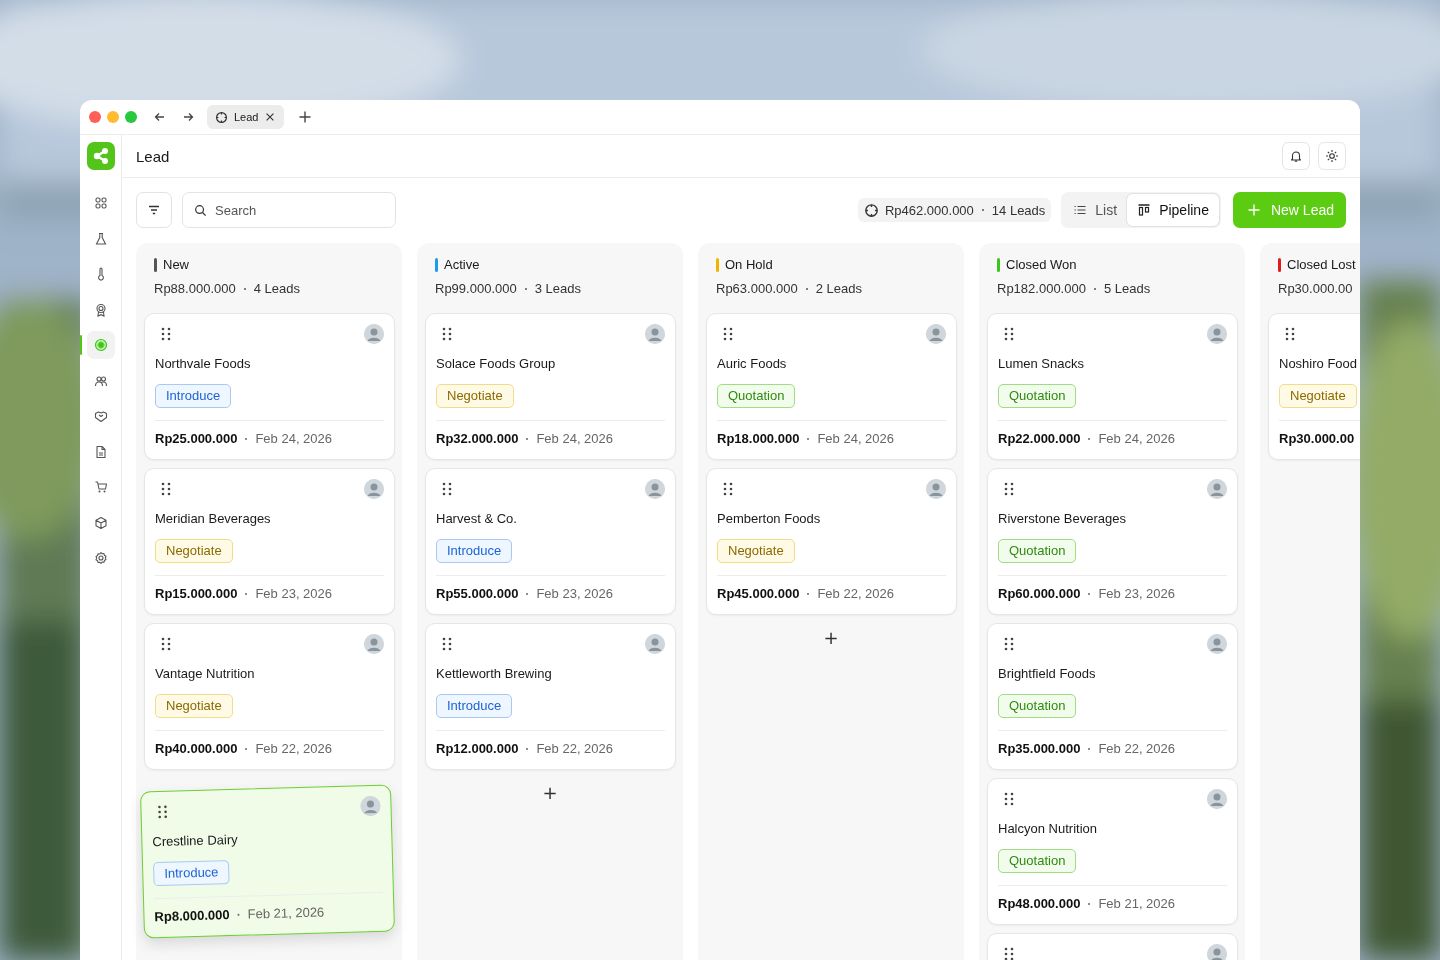 This screenshot has width=1440, height=960. Describe the element at coordinates (557, 289) in the screenshot. I see `lead-count: 3 Leads` at that location.